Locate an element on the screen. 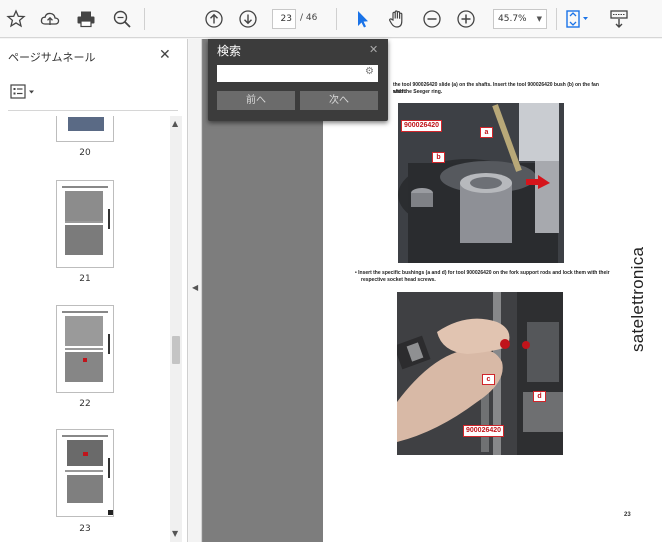  scroll-down-icon: ▼ is located at coordinates (175, 533).